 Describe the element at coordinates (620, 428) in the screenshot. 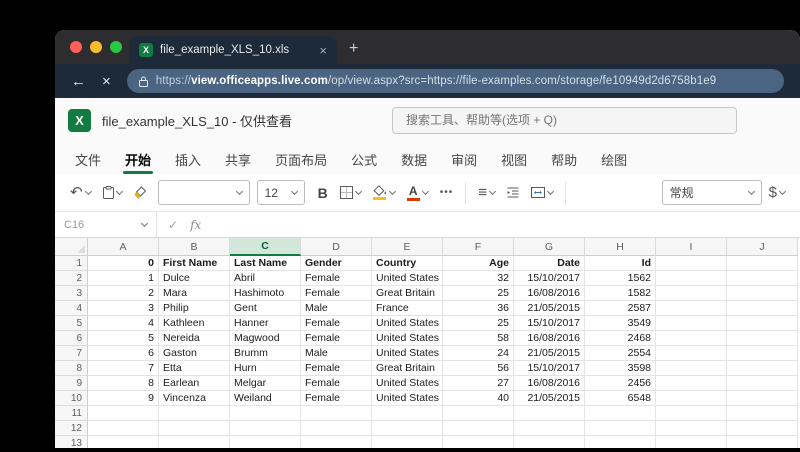

I see `cell-H12` at that location.